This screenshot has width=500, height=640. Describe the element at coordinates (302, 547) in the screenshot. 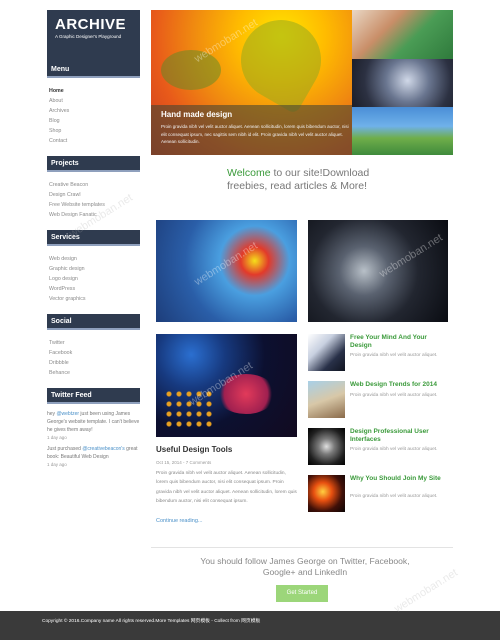

I see `divider` at that location.